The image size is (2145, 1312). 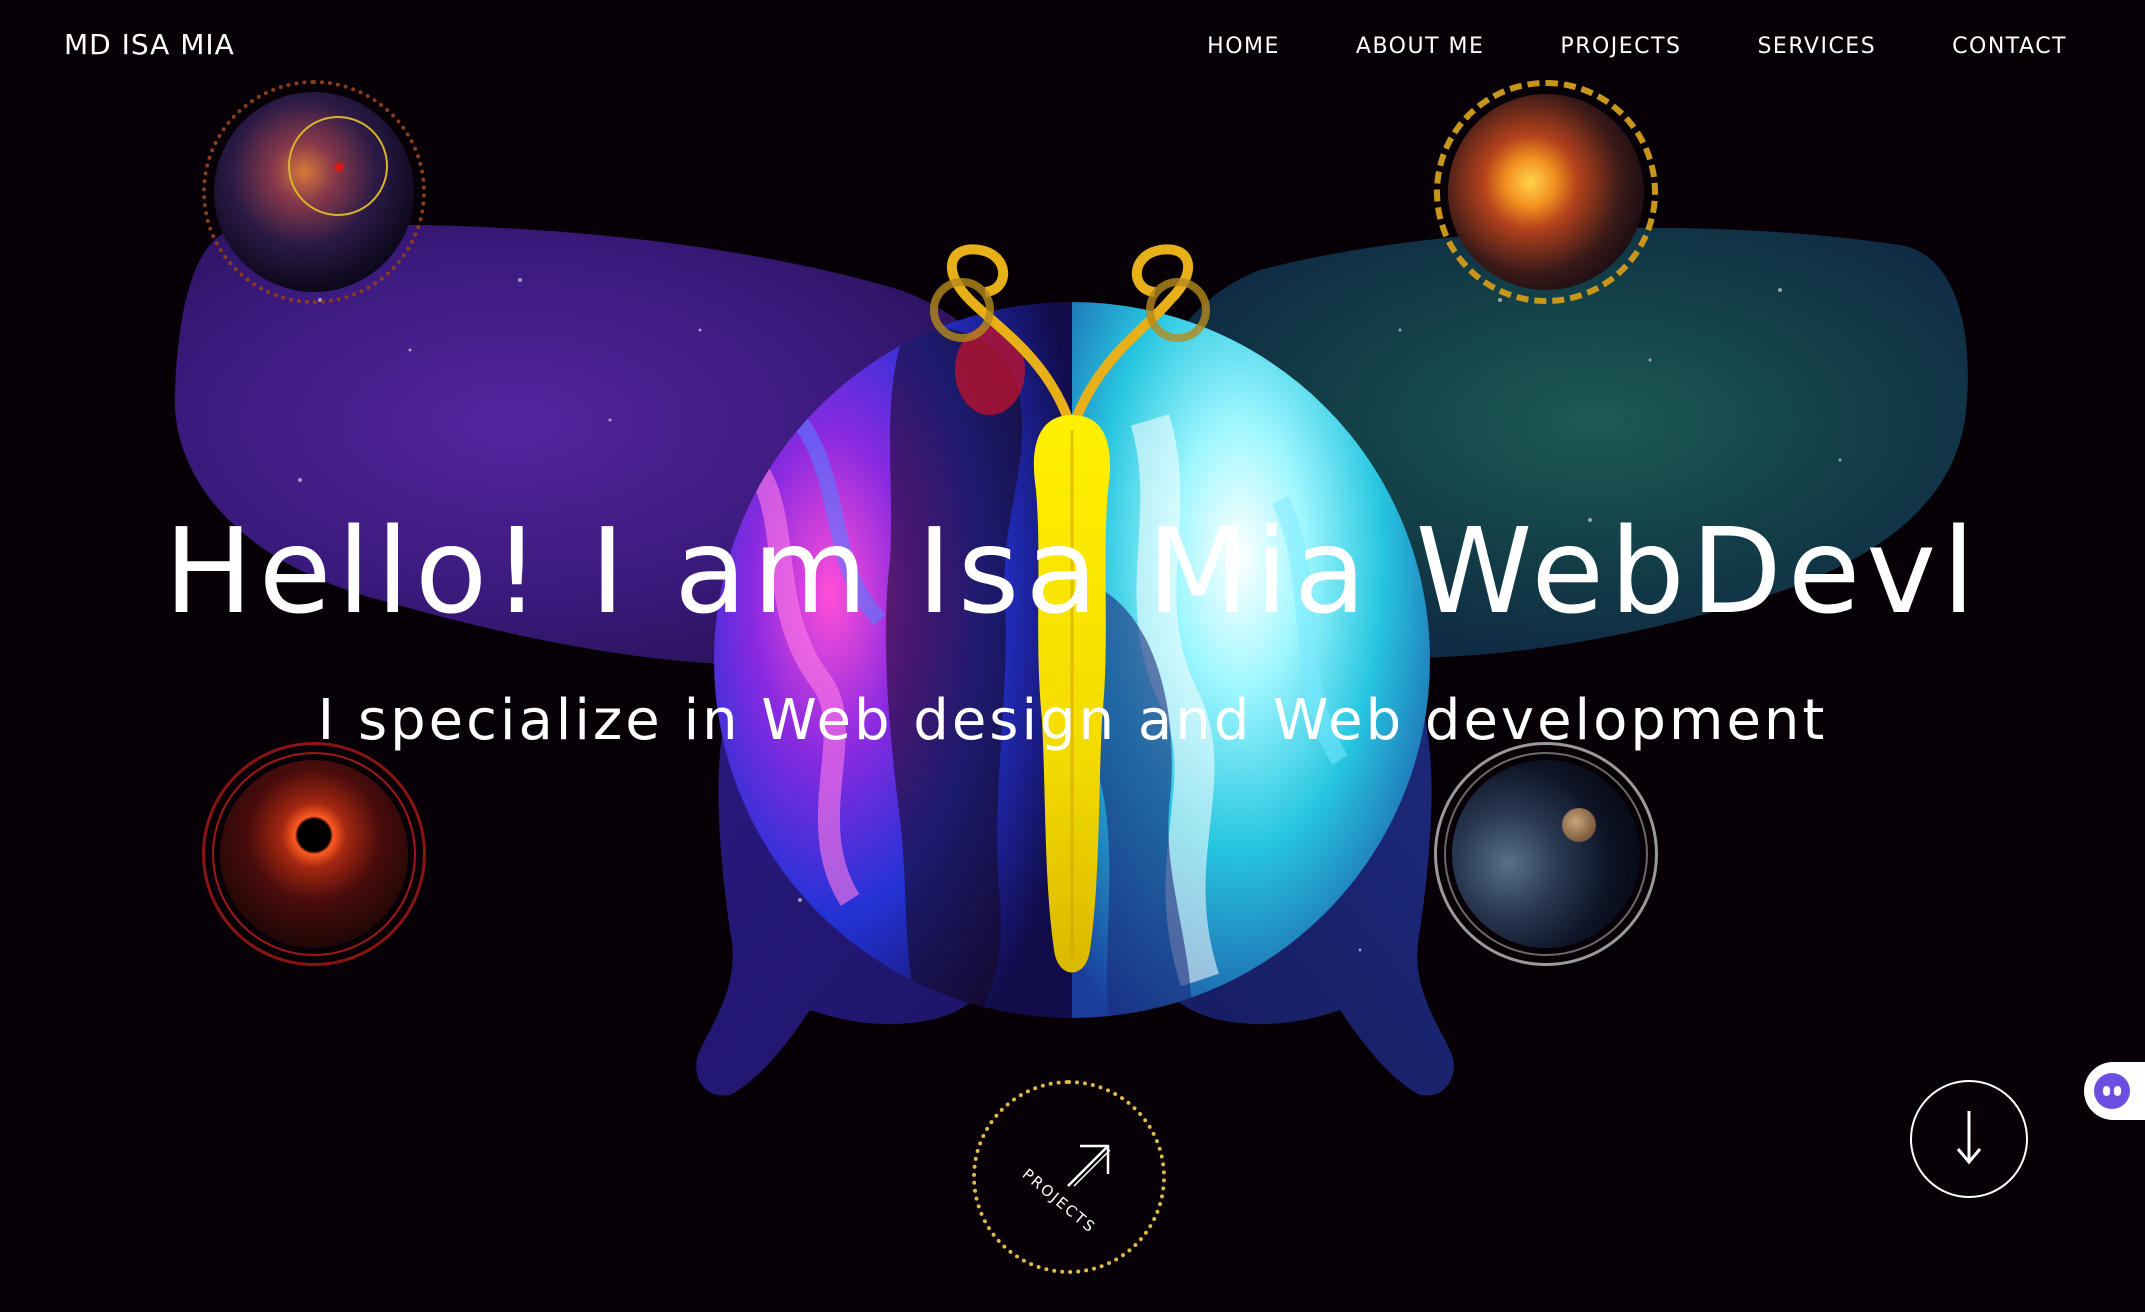 I want to click on nav-services: SERVICES, so click(x=1816, y=46).